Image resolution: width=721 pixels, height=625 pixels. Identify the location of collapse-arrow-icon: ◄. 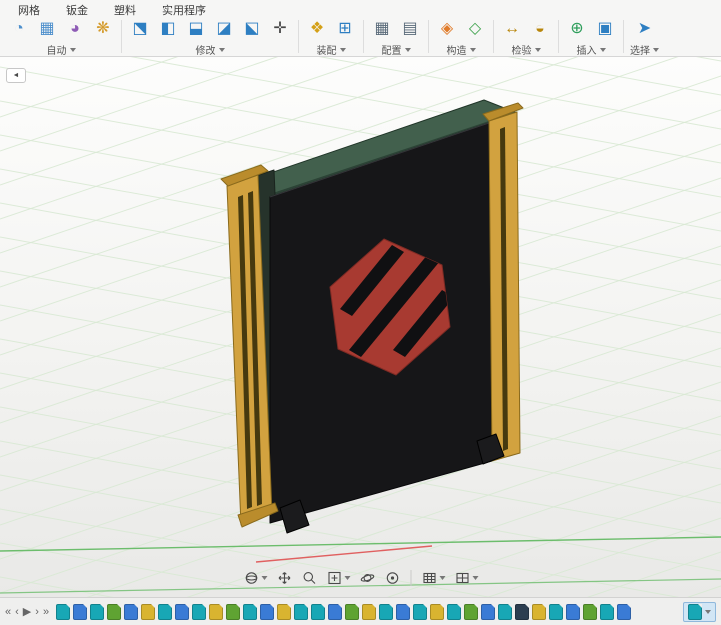
(16, 75).